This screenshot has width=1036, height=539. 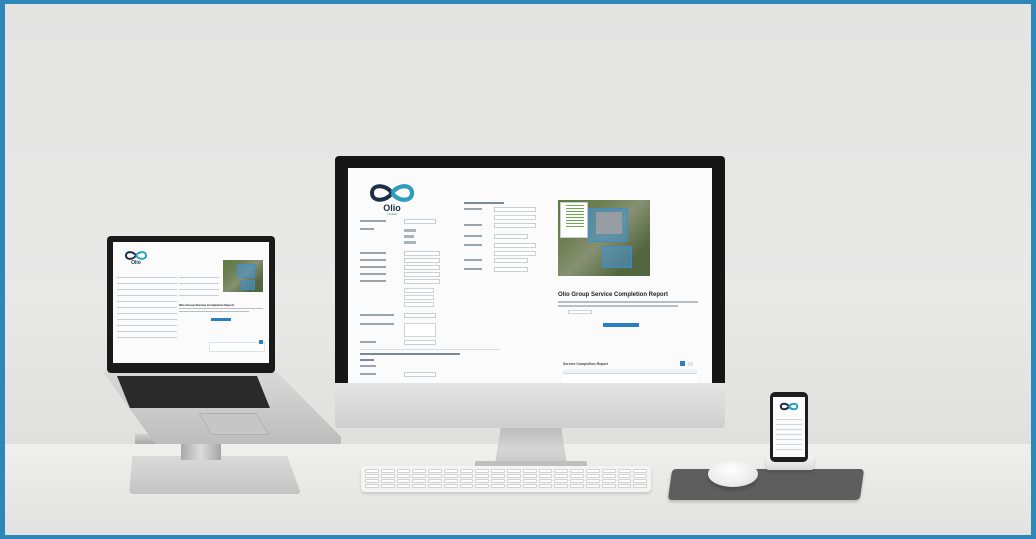 What do you see at coordinates (580, 312) in the screenshot?
I see `report-input` at bounding box center [580, 312].